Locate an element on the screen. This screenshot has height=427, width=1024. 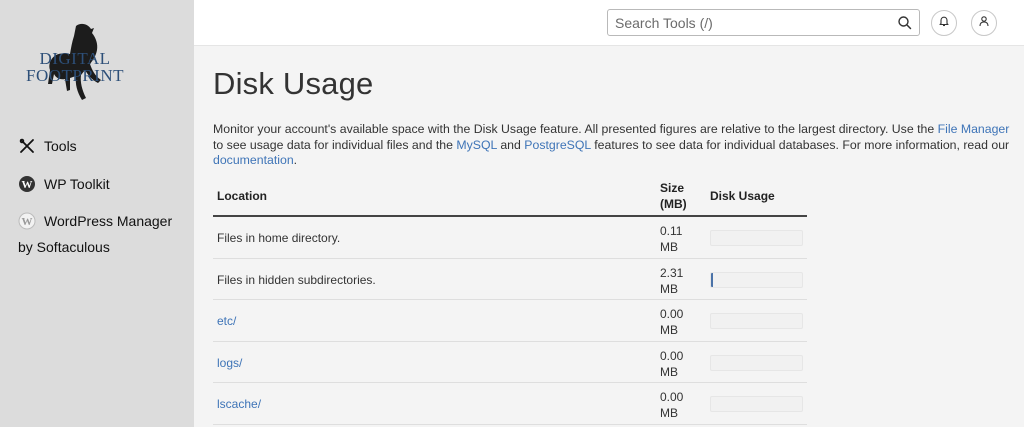
sidebar-item-tools: Tools is located at coordinates (47, 146).